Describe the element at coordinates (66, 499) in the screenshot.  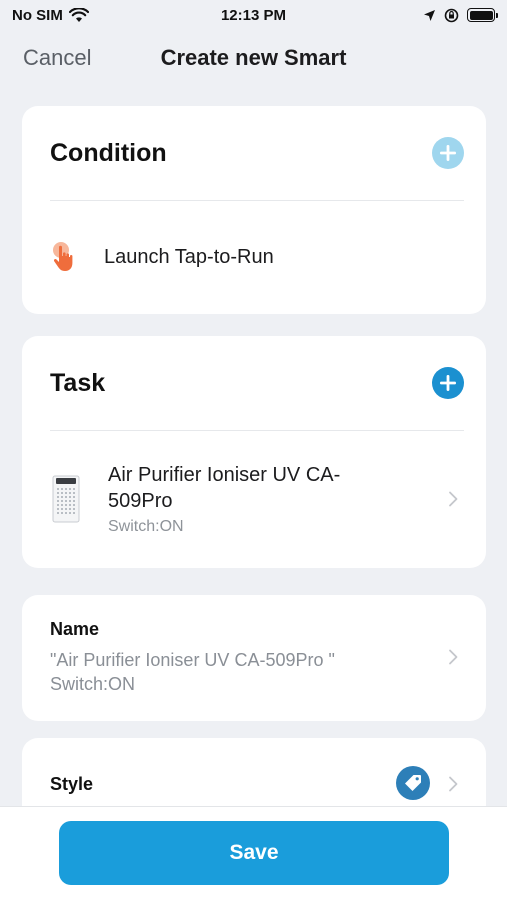
I see `air-purifier-icon` at that location.